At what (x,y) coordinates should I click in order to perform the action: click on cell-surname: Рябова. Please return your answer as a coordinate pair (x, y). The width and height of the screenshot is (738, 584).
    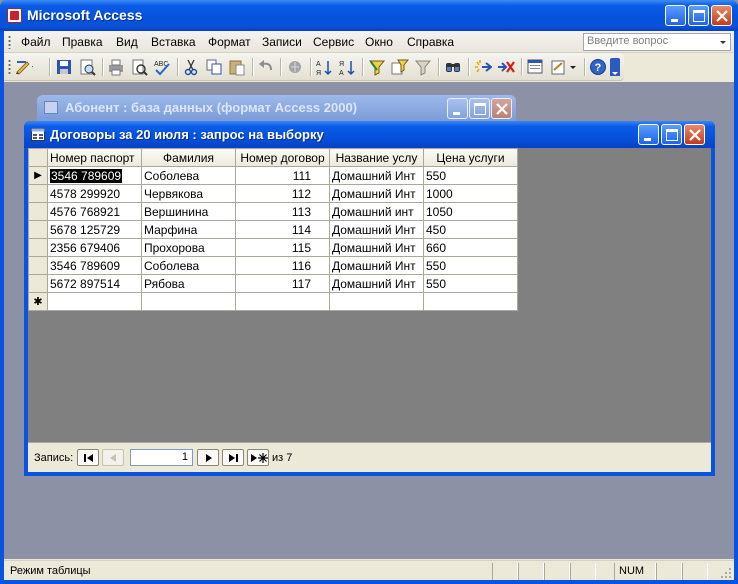
    Looking at the image, I should click on (188, 283).